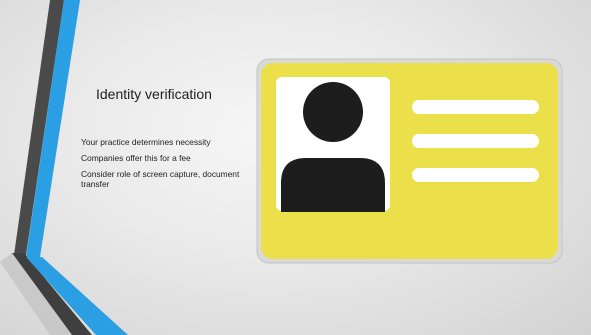 Image resolution: width=591 pixels, height=335 pixels. Describe the element at coordinates (146, 142) in the screenshot. I see `bullet-item: Your practice determines necessity` at that location.